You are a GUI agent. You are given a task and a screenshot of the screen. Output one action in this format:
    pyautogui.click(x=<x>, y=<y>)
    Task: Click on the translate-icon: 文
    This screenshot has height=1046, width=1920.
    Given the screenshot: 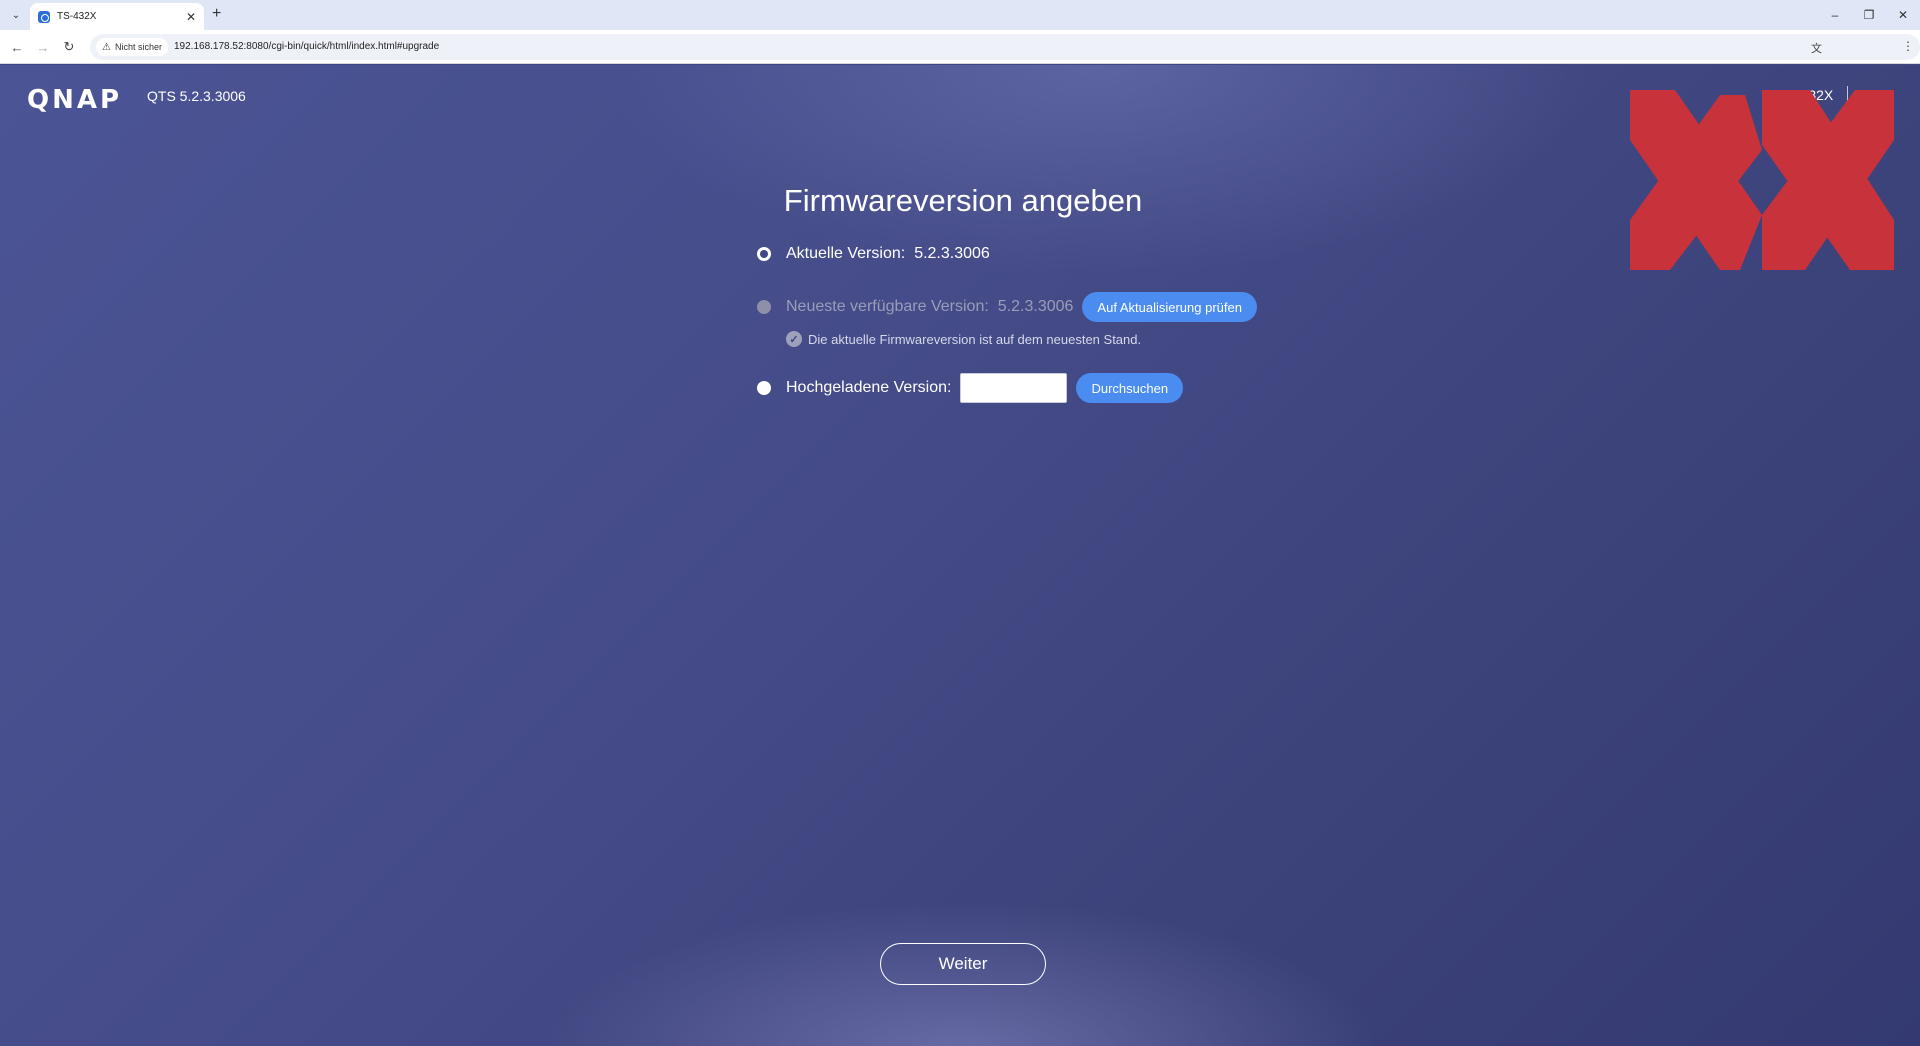 What is the action you would take?
    pyautogui.click(x=1816, y=48)
    